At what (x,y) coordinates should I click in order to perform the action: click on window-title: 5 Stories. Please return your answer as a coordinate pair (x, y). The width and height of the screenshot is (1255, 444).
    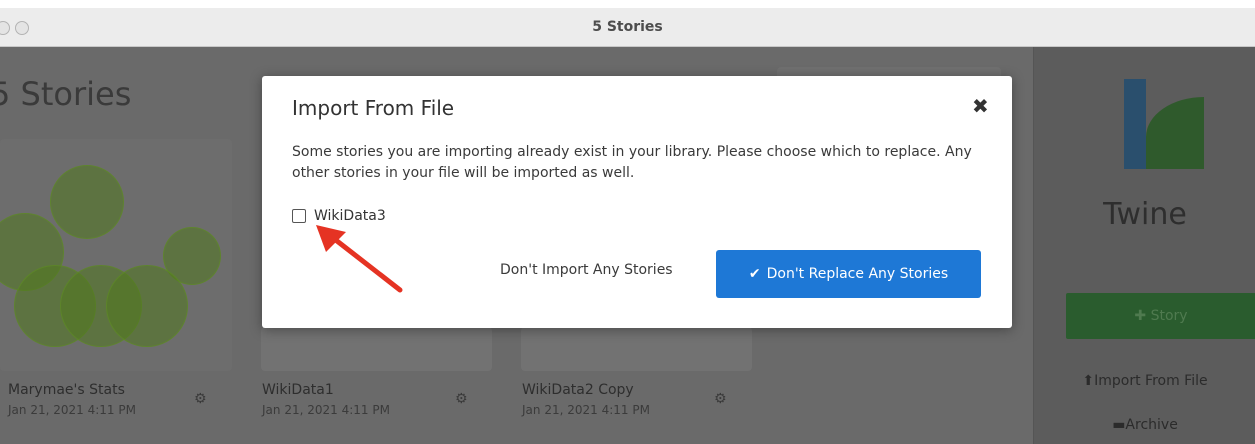
    Looking at the image, I should click on (627, 27).